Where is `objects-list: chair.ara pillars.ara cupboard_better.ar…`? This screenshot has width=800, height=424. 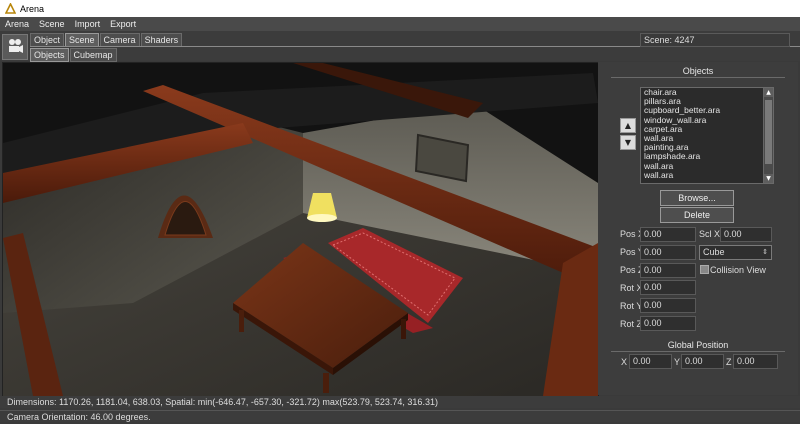 objects-list: chair.ara pillars.ara cupboard_better.ar… is located at coordinates (707, 135).